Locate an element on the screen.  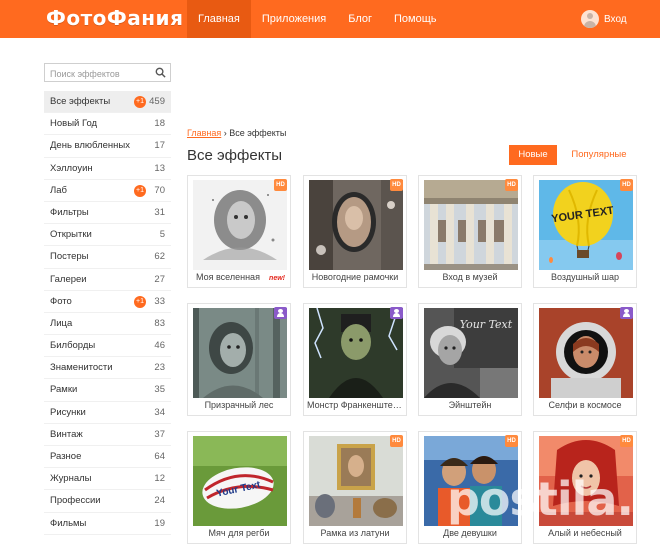
effect-card: HD Моя вселенная new! is located at coordinates (239, 231).